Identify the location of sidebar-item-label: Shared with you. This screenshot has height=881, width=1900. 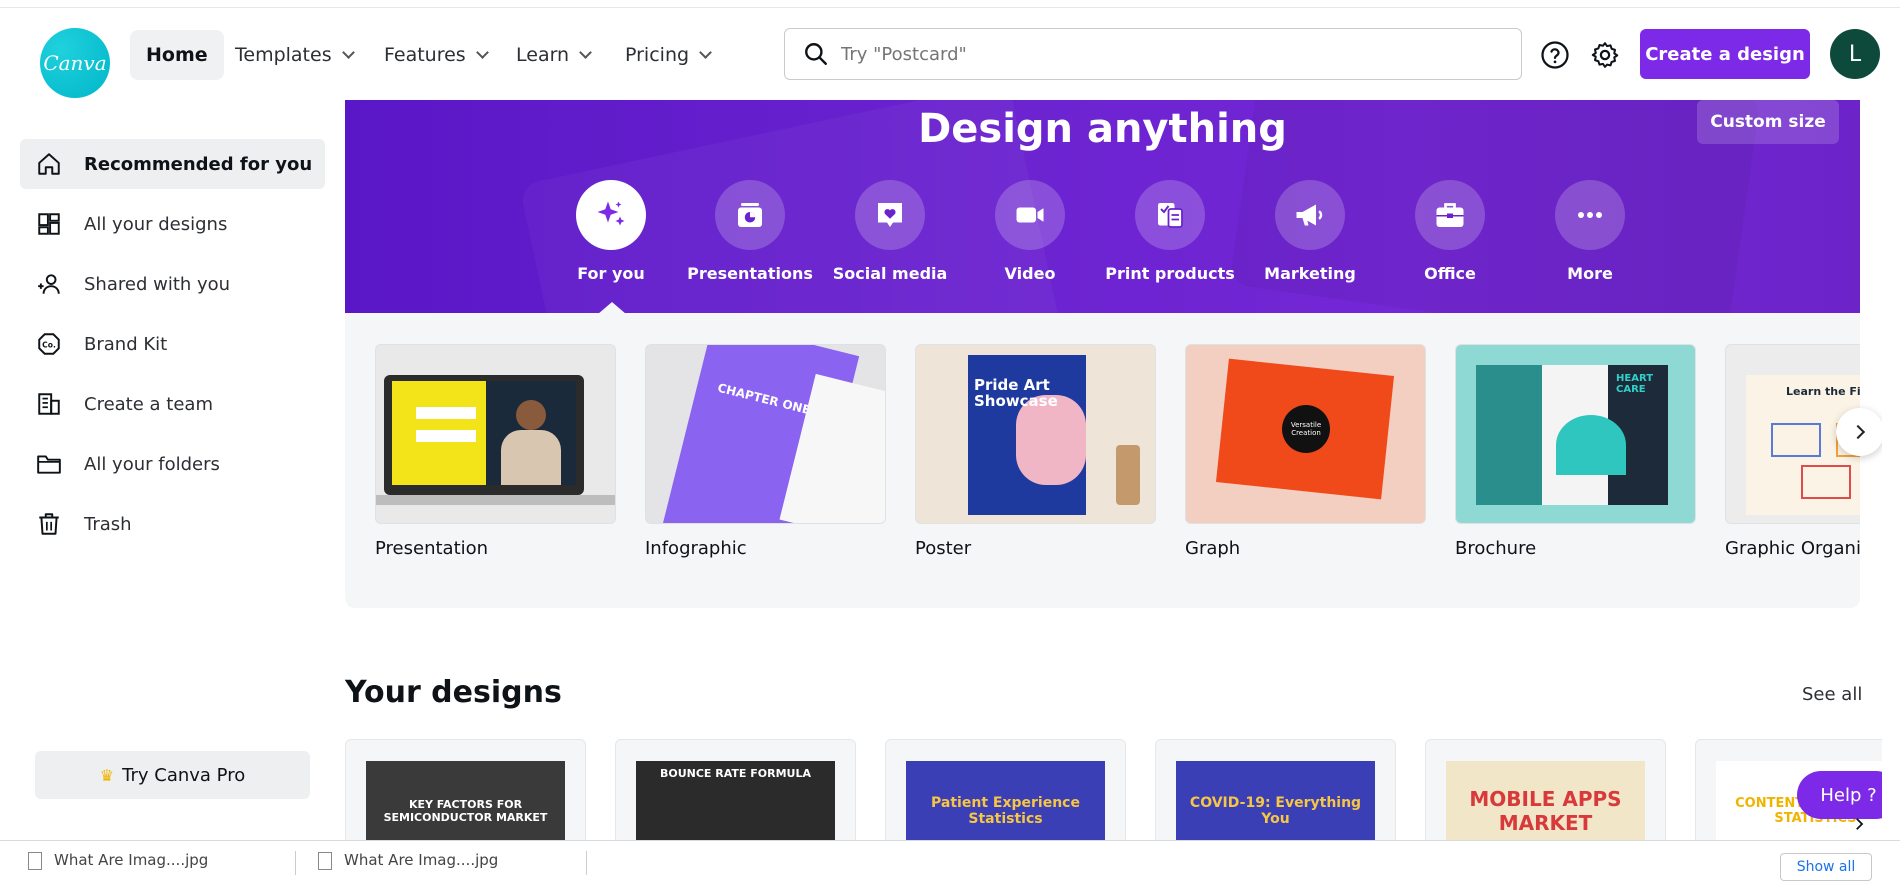
(157, 284).